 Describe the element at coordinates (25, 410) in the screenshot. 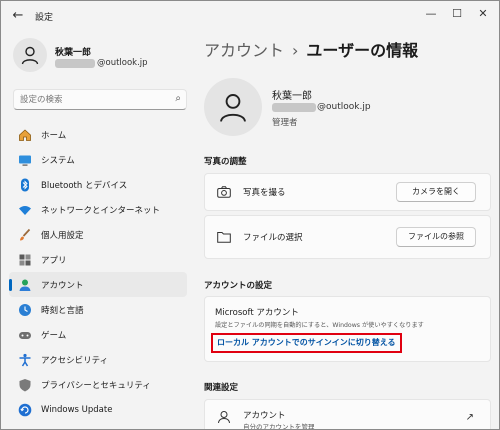

I see `windows-update-icon` at that location.